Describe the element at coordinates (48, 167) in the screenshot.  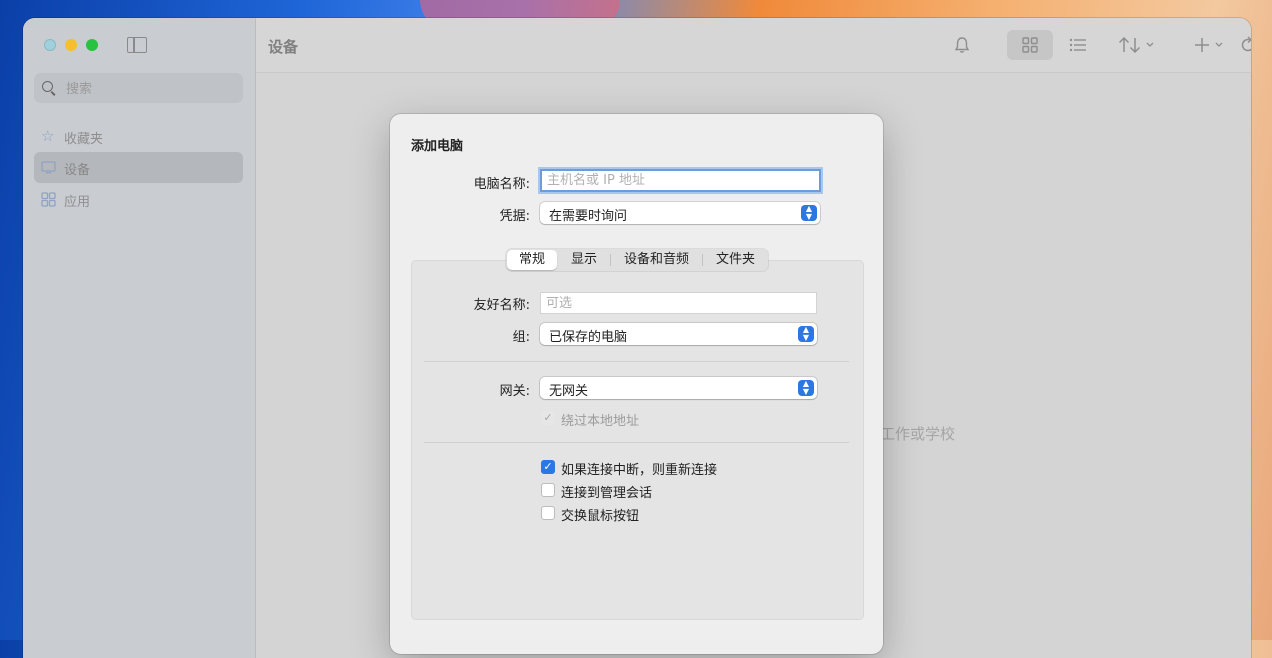
I see `display-icon` at that location.